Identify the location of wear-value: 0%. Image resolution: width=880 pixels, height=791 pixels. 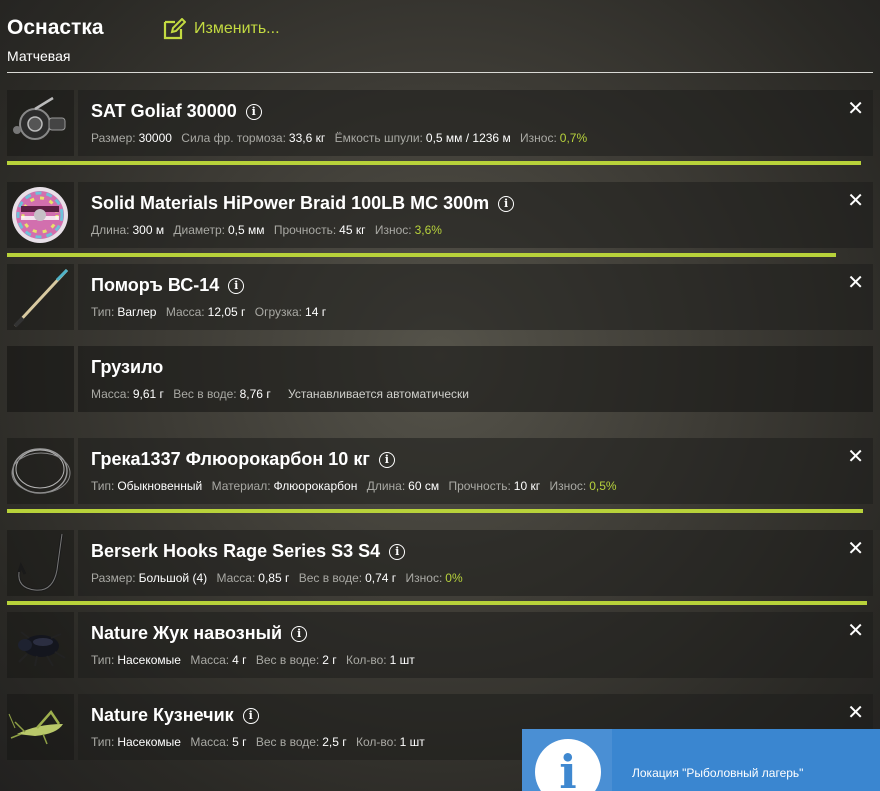
(454, 578).